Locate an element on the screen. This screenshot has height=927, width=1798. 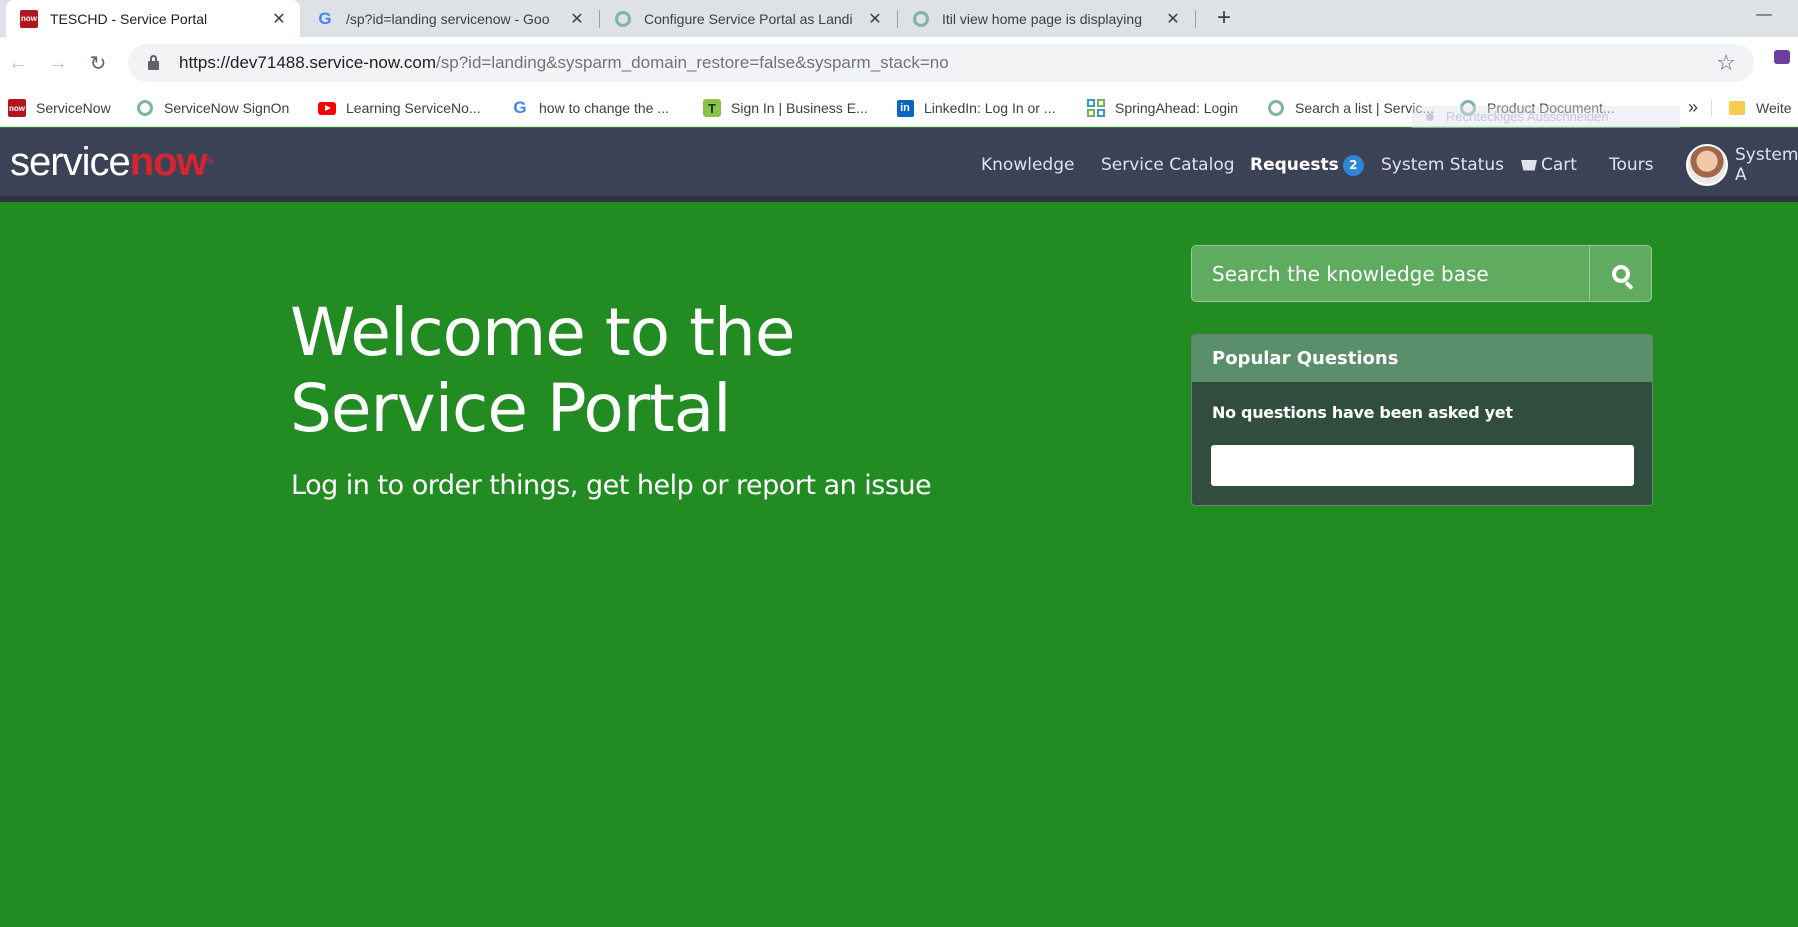
bookmark-label: ServiceNow SignOn is located at coordinates (227, 108).